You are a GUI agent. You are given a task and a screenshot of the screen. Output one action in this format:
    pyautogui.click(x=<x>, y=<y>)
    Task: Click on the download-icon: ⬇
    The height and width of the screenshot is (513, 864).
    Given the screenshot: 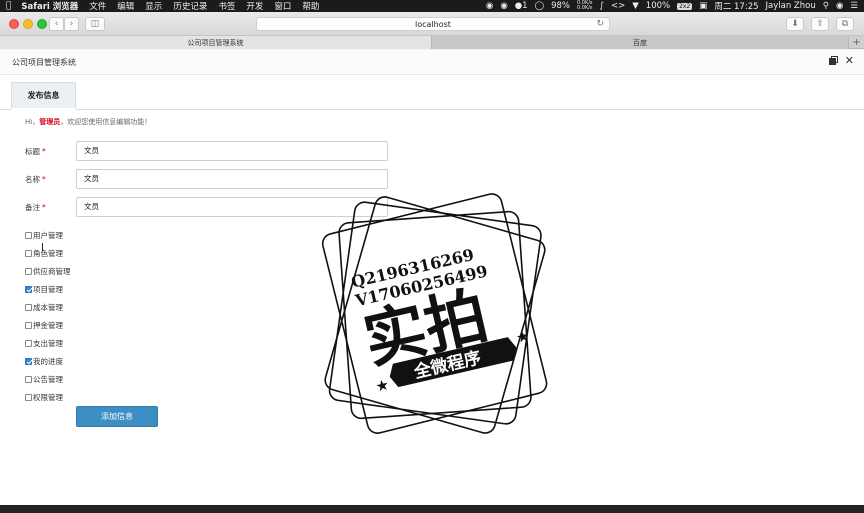 What is the action you would take?
    pyautogui.click(x=795, y=24)
    